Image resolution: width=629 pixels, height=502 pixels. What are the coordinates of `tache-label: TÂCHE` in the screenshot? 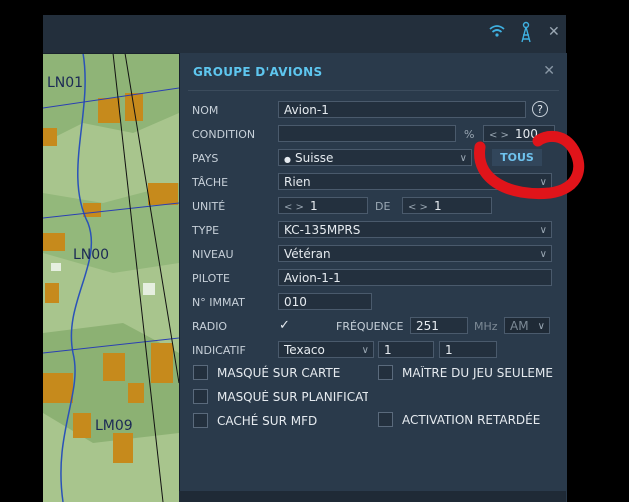 It's located at (210, 182).